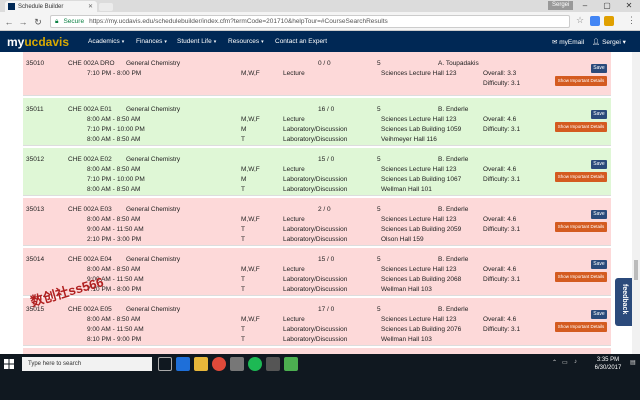 Image resolution: width=640 pixels, height=400 pixels. Describe the element at coordinates (324, 209) in the screenshot. I see `seats-available: 2 / 0` at that location.